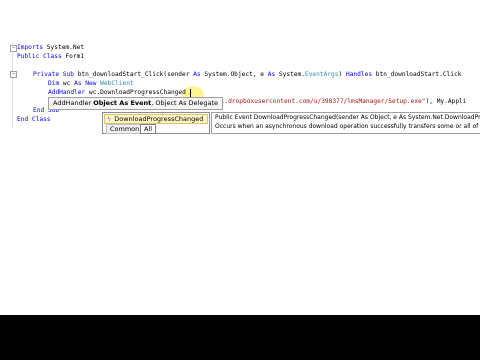 The image size is (480, 360). Describe the element at coordinates (446, 101) in the screenshot. I see `code-text: ), My.Appli` at that location.